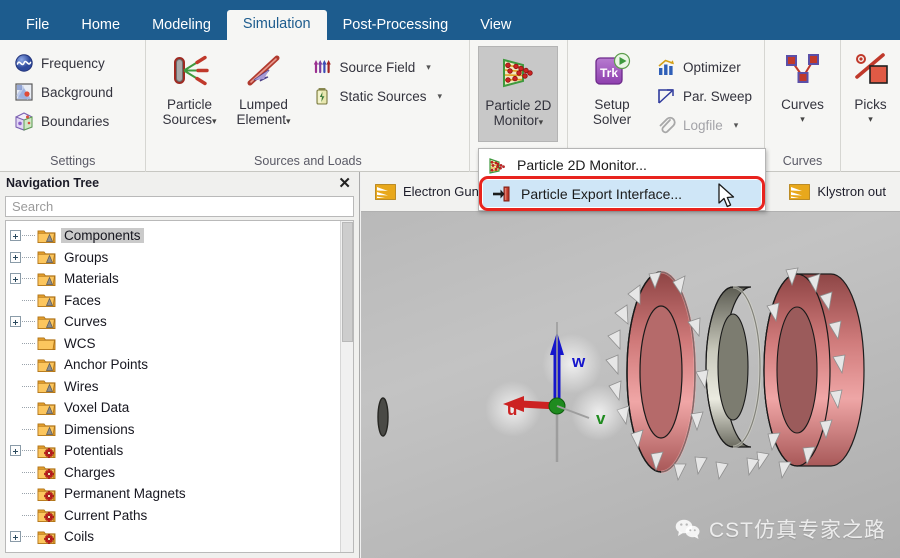 The width and height of the screenshot is (900, 558). Describe the element at coordinates (179, 430) in the screenshot. I see `tree-item-dimensions: Dimensions` at that location.